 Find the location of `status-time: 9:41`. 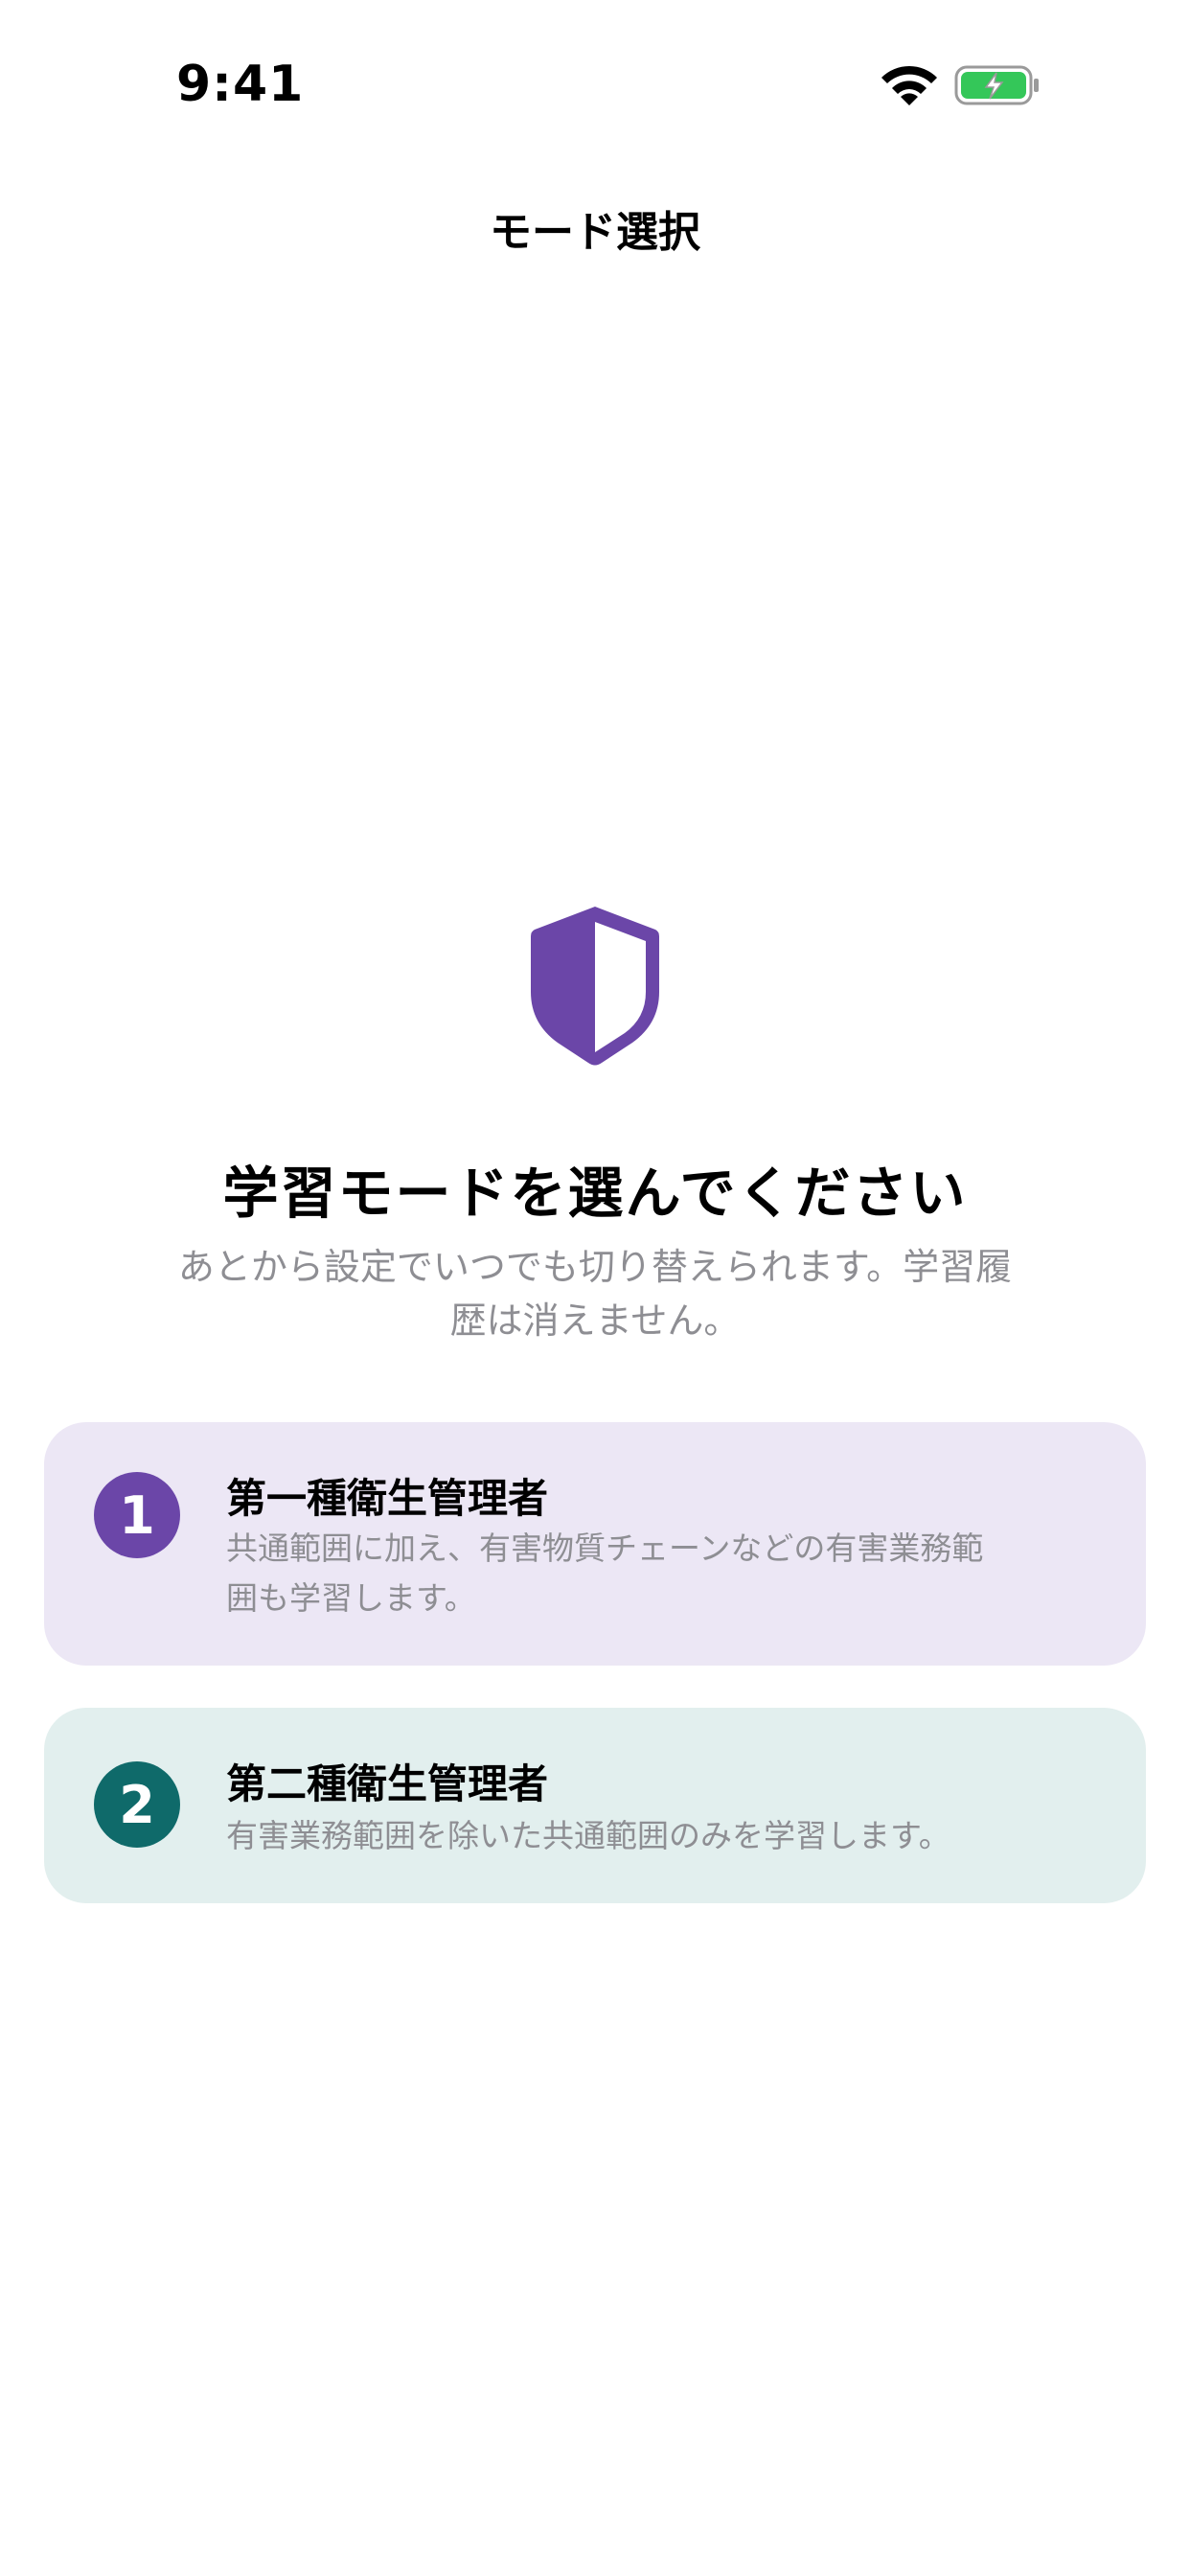

status-time: 9:41 is located at coordinates (241, 85).